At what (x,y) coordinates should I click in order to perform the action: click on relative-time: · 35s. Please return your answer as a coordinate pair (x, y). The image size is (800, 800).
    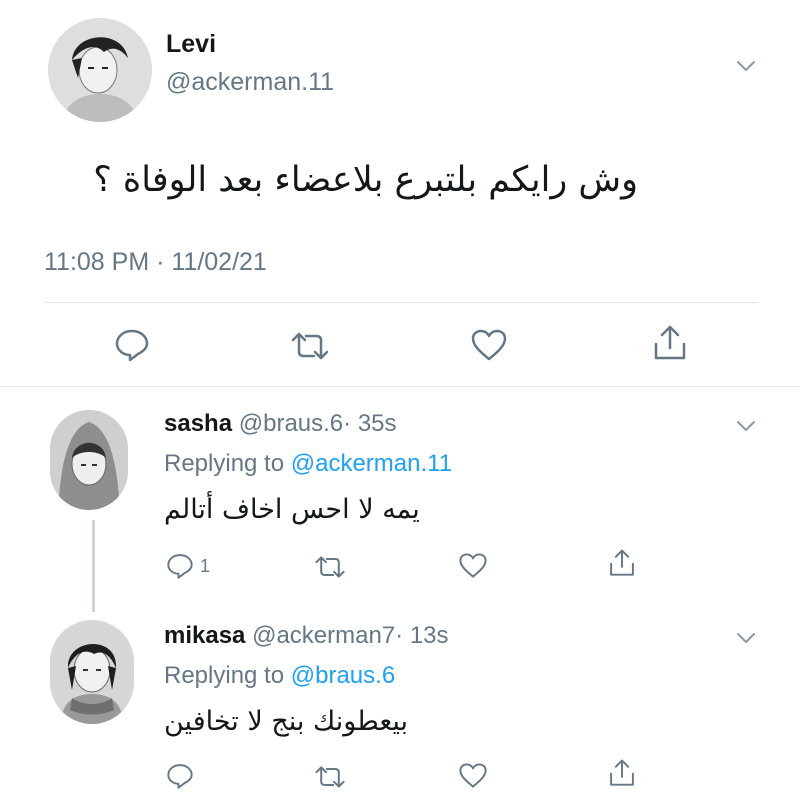
    Looking at the image, I should click on (369, 423).